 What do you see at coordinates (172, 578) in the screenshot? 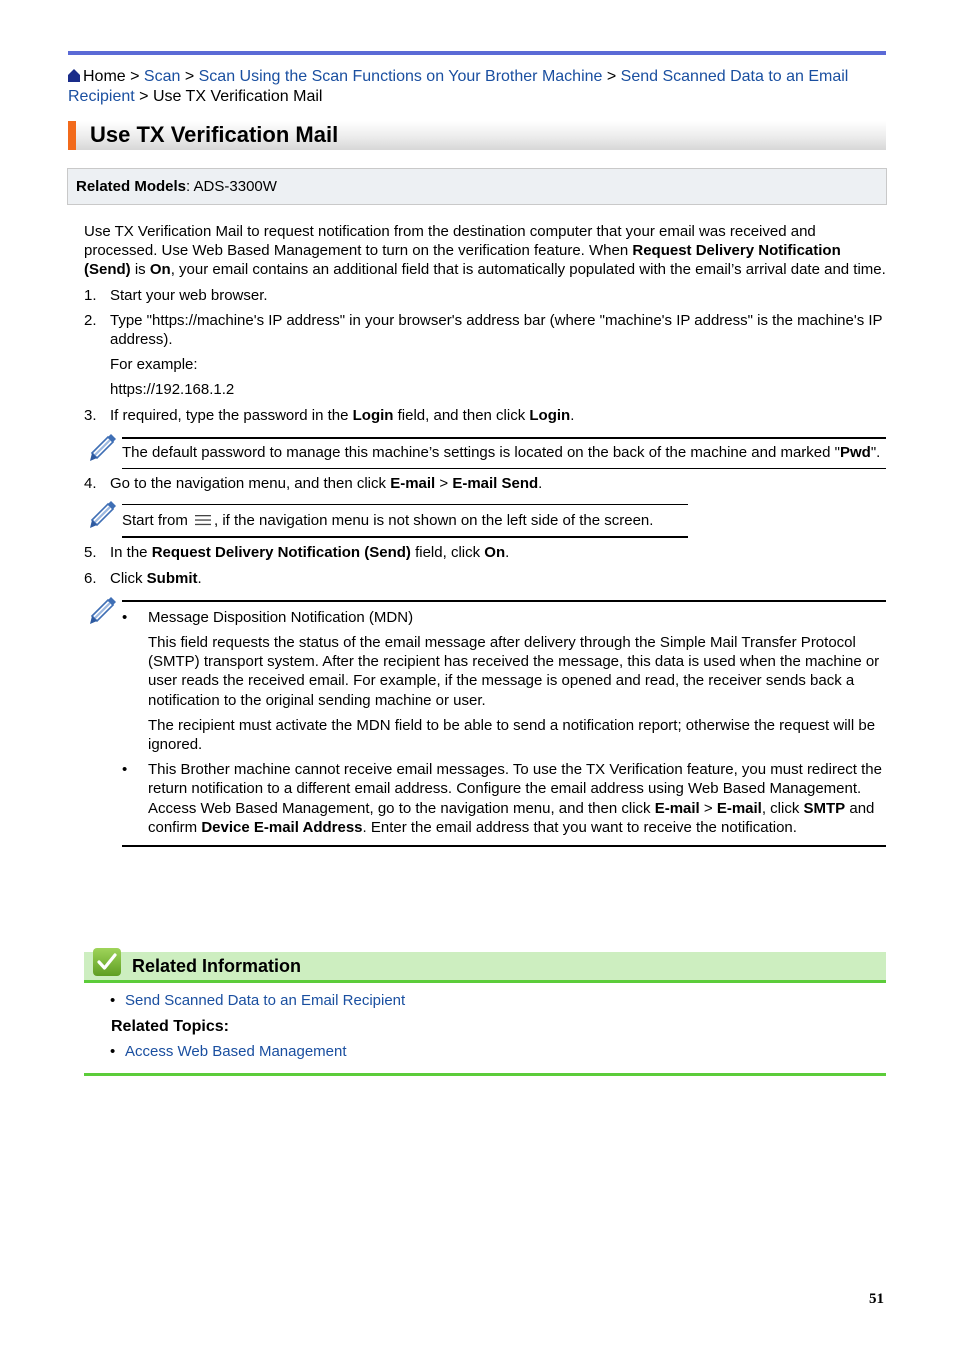
I see `step-bold: Submit` at bounding box center [172, 578].